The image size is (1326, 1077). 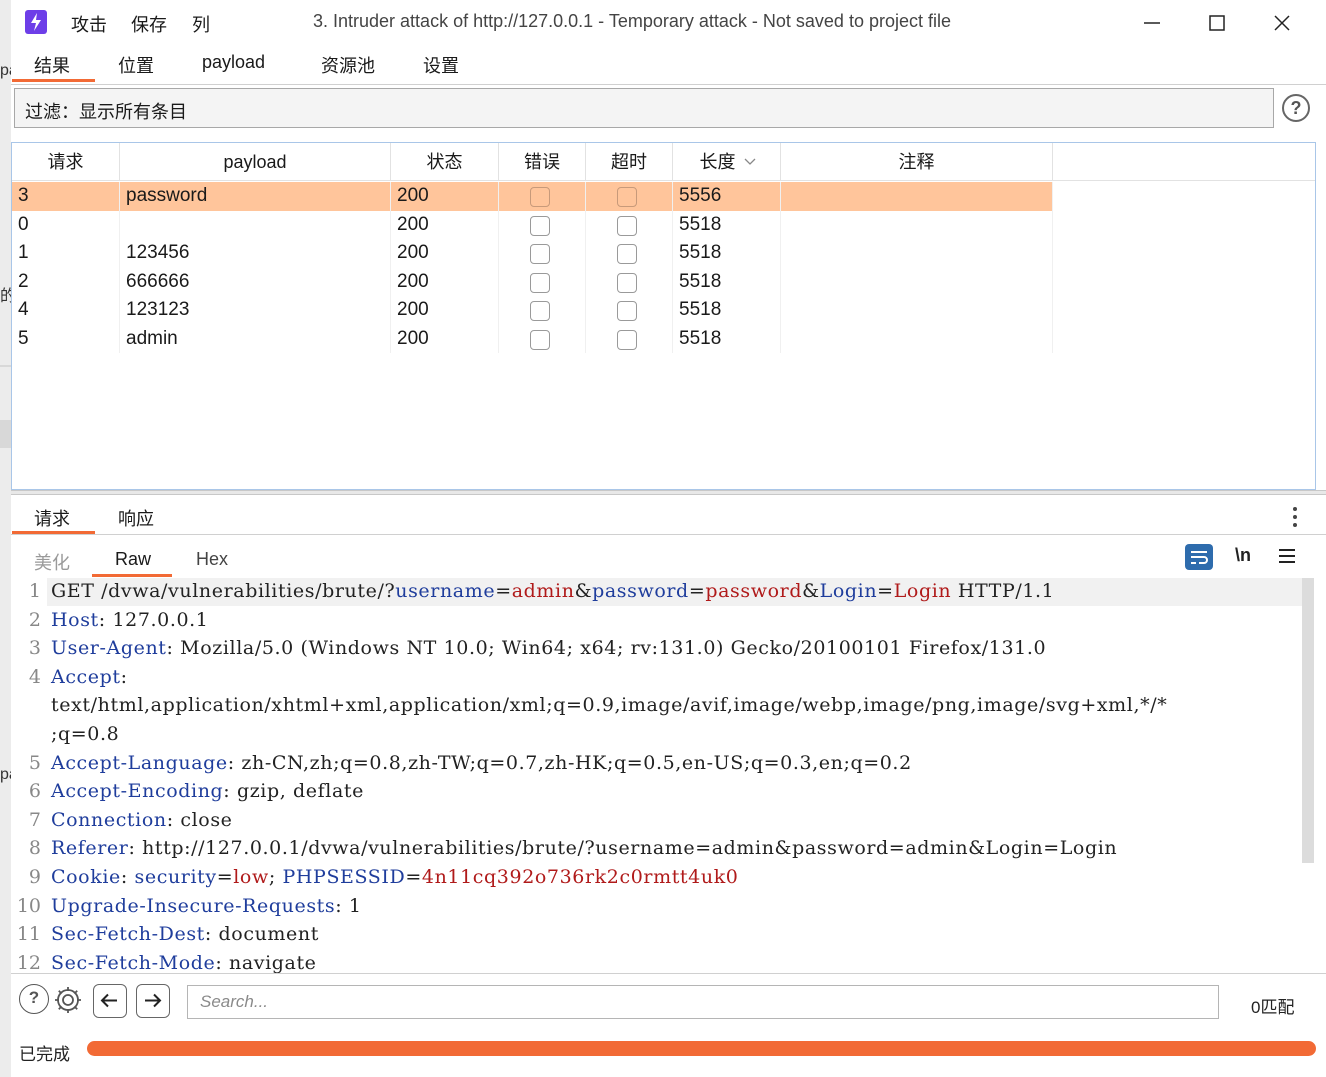 I want to click on menu-attack: 攻击, so click(x=89, y=24).